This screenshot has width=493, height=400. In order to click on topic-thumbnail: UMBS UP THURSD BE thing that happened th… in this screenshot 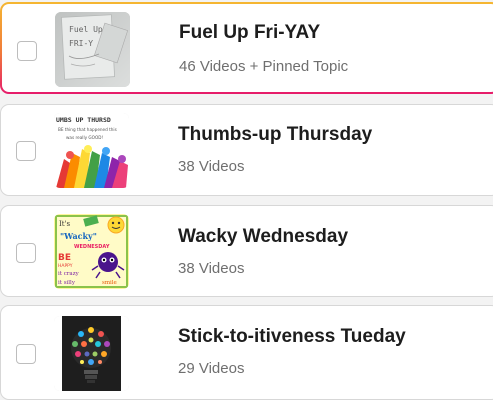, I will do `click(91, 150)`.